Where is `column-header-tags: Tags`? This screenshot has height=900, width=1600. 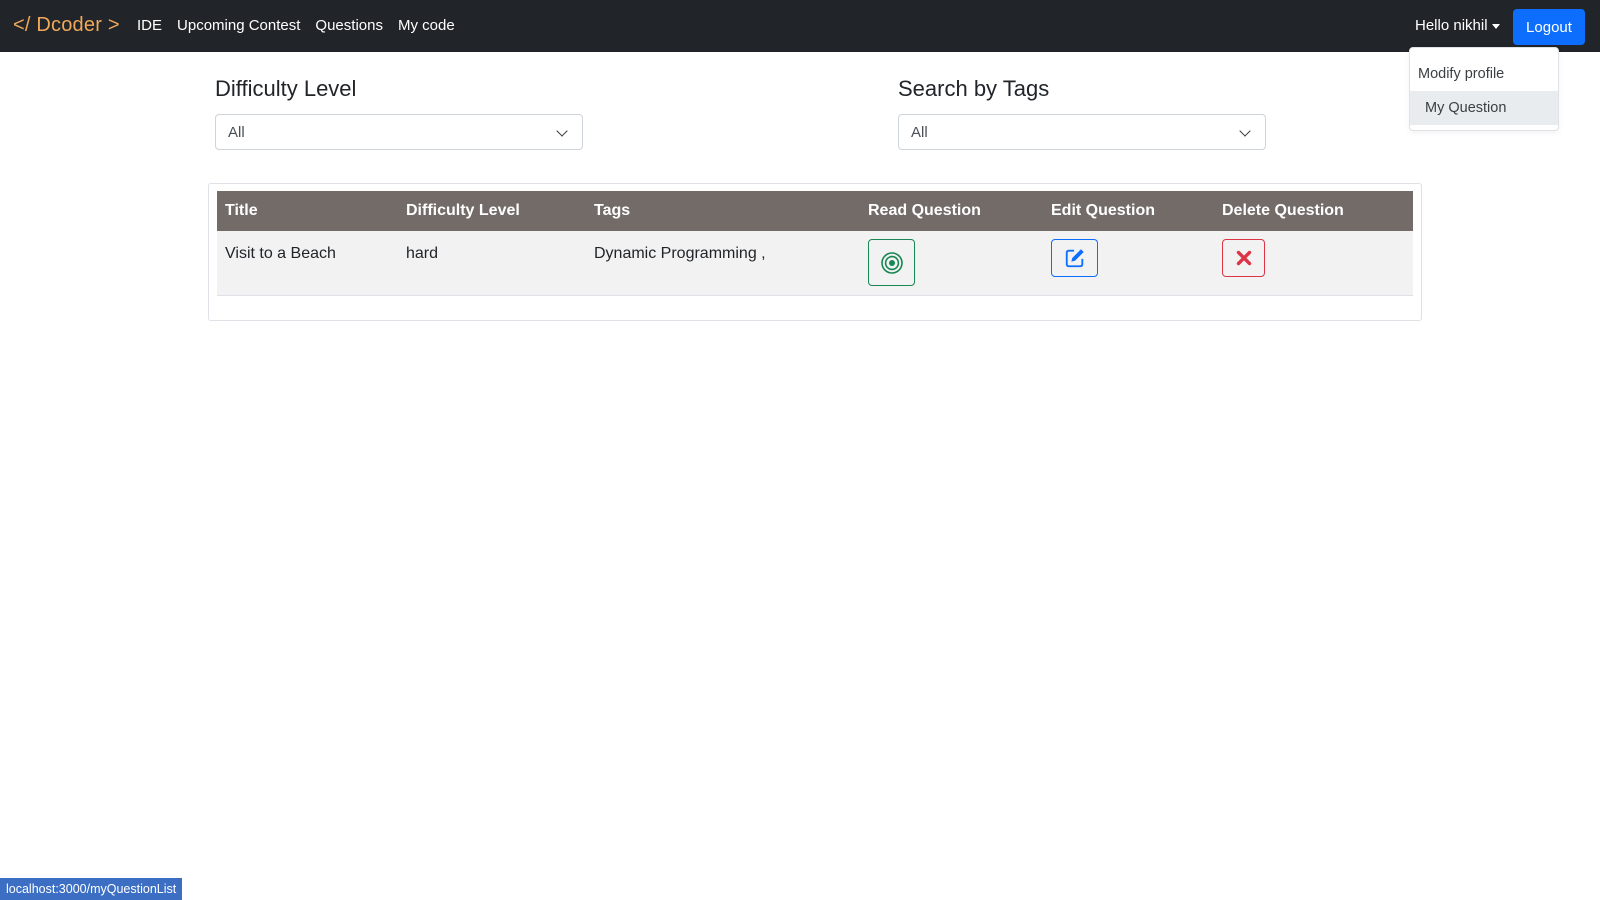
column-header-tags: Tags is located at coordinates (612, 210).